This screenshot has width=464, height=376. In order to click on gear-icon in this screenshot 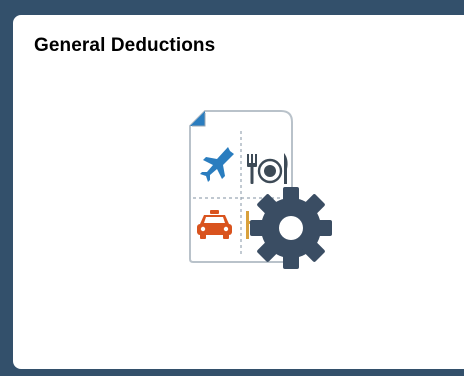, I will do `click(291, 228)`.